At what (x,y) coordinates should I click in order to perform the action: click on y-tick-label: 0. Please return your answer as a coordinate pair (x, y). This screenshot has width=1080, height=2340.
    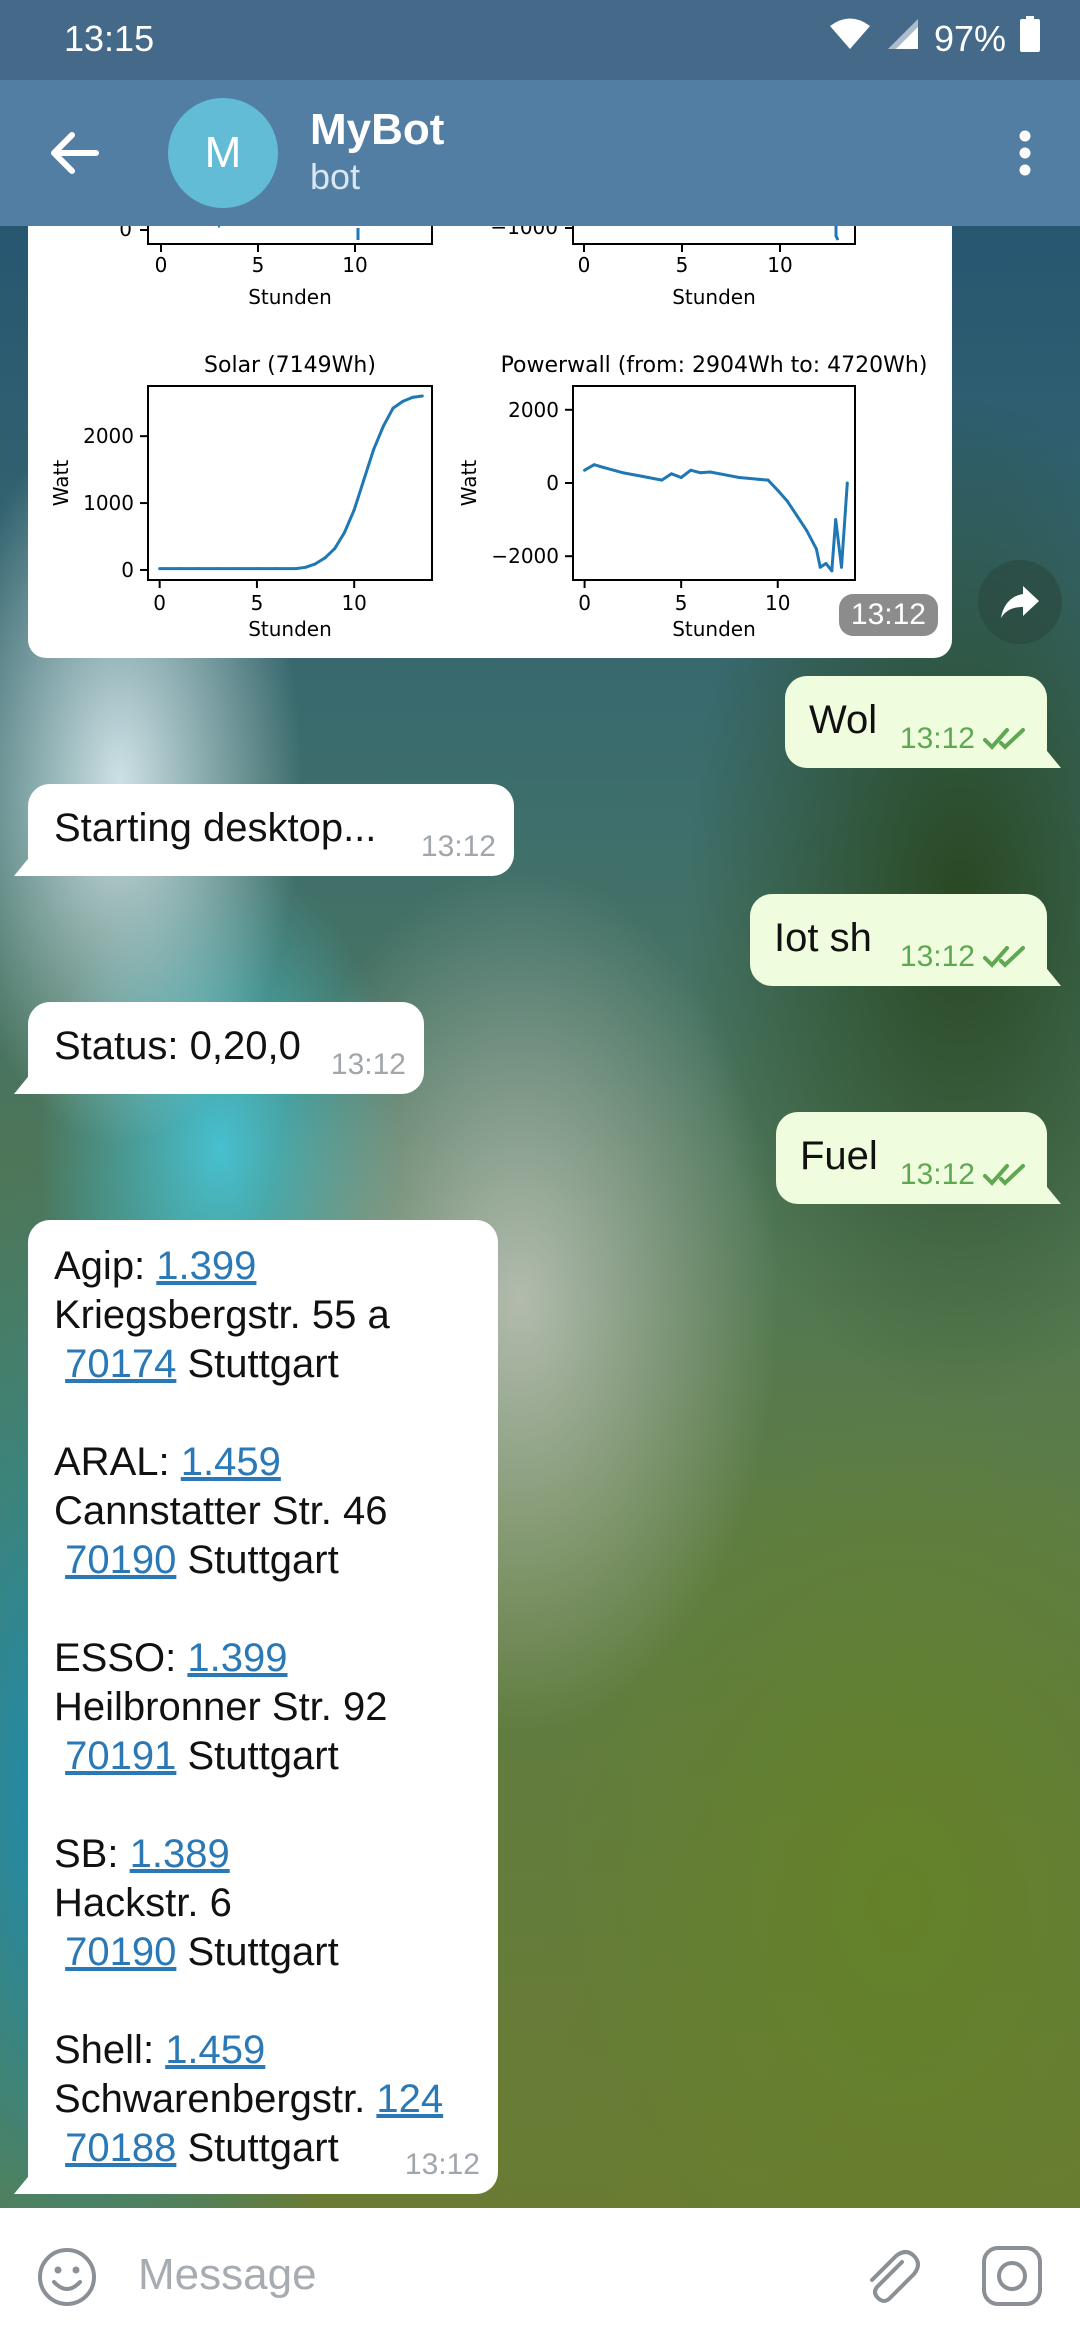
    Looking at the image, I should click on (552, 483).